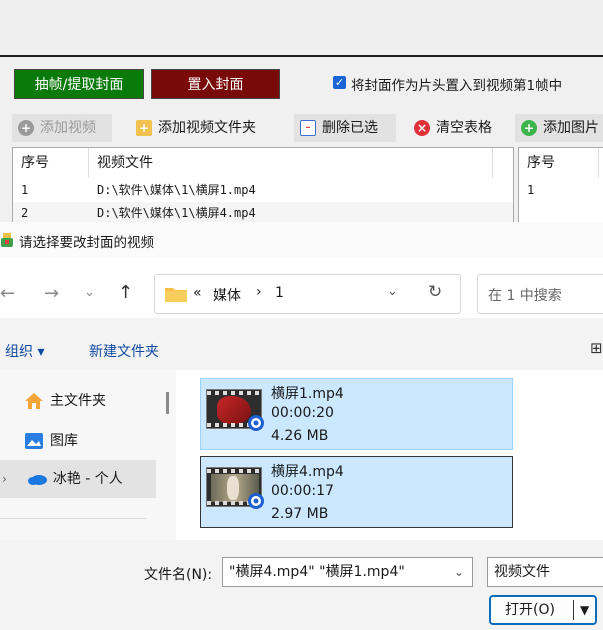  Describe the element at coordinates (525, 296) in the screenshot. I see `search-placeholder: 在 1 中搜索` at that location.